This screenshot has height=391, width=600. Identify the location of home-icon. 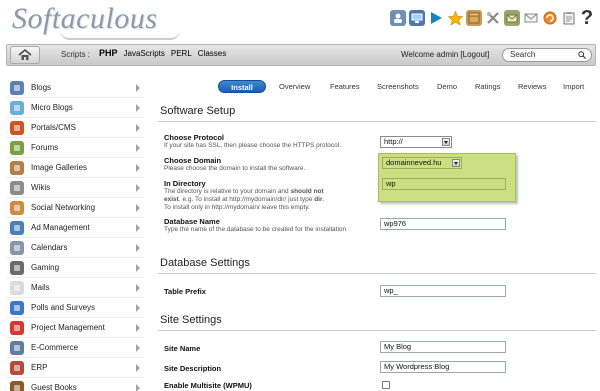
(25, 54).